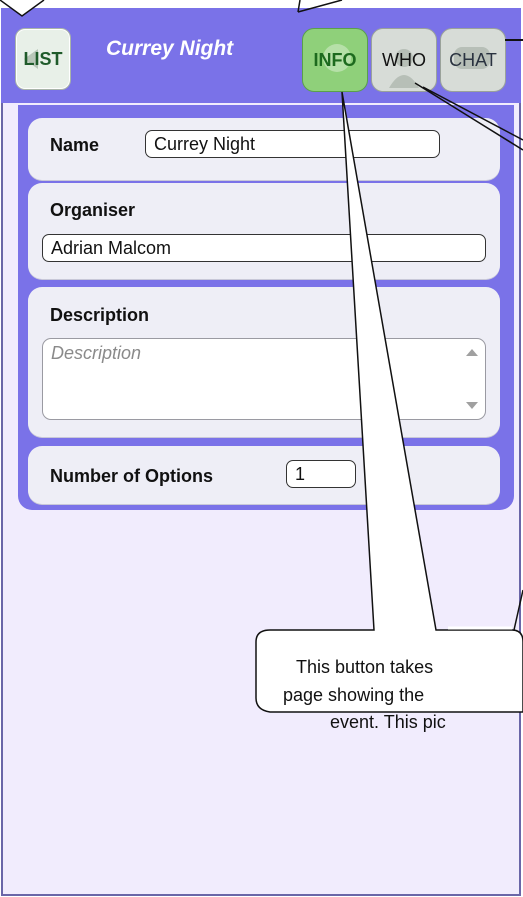  Describe the element at coordinates (365, 667) in the screenshot. I see `callout-line-1: This button takes` at that location.